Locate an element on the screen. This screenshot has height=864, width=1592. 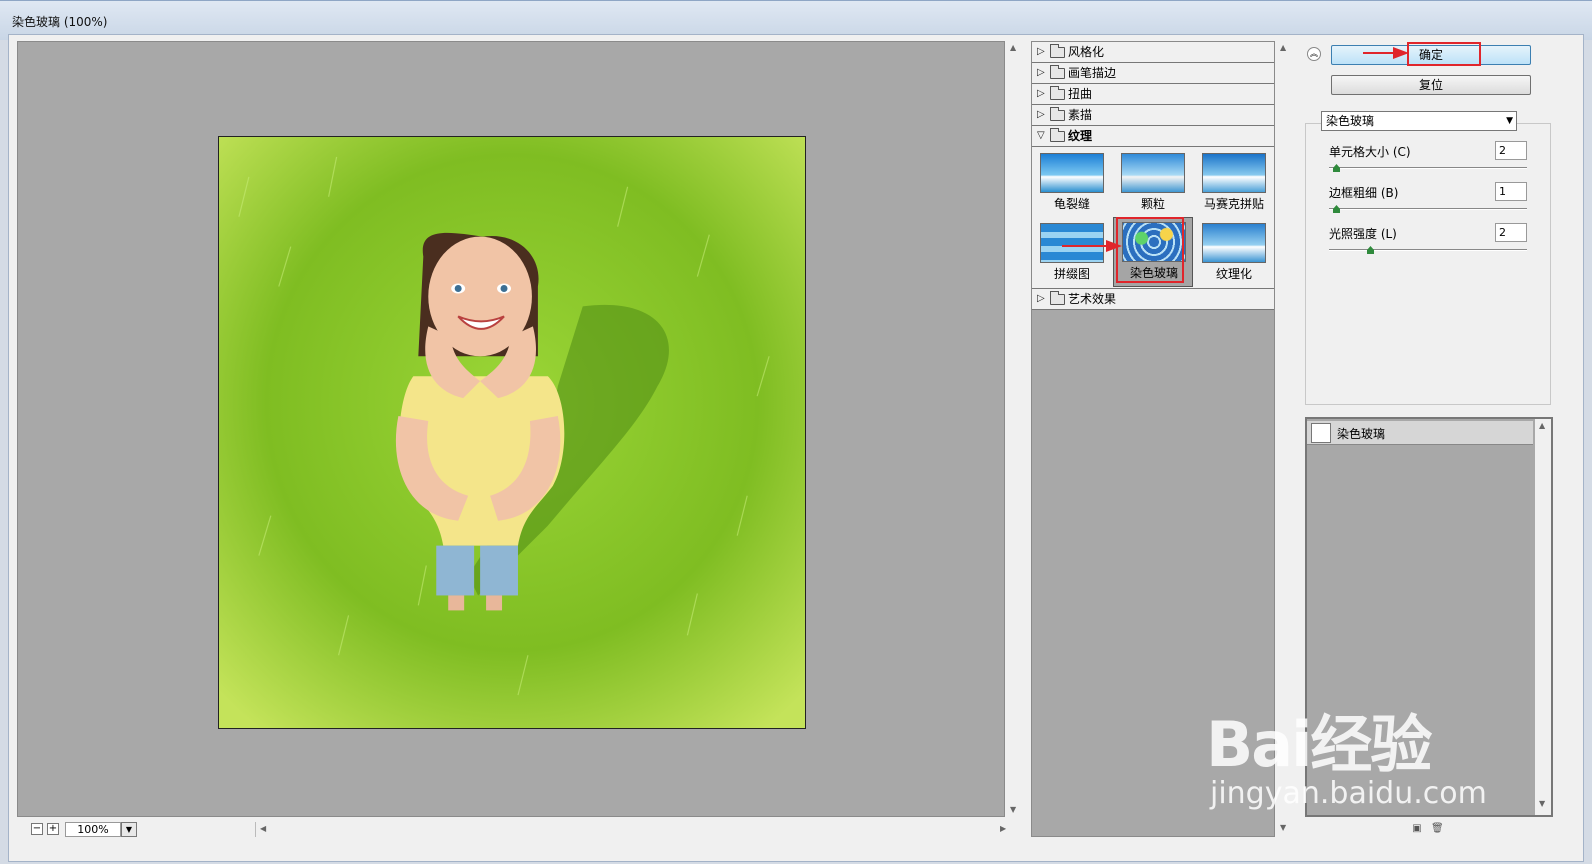
filter-thumb-craquelure: 龟裂缝 is located at coordinates (1072, 184).